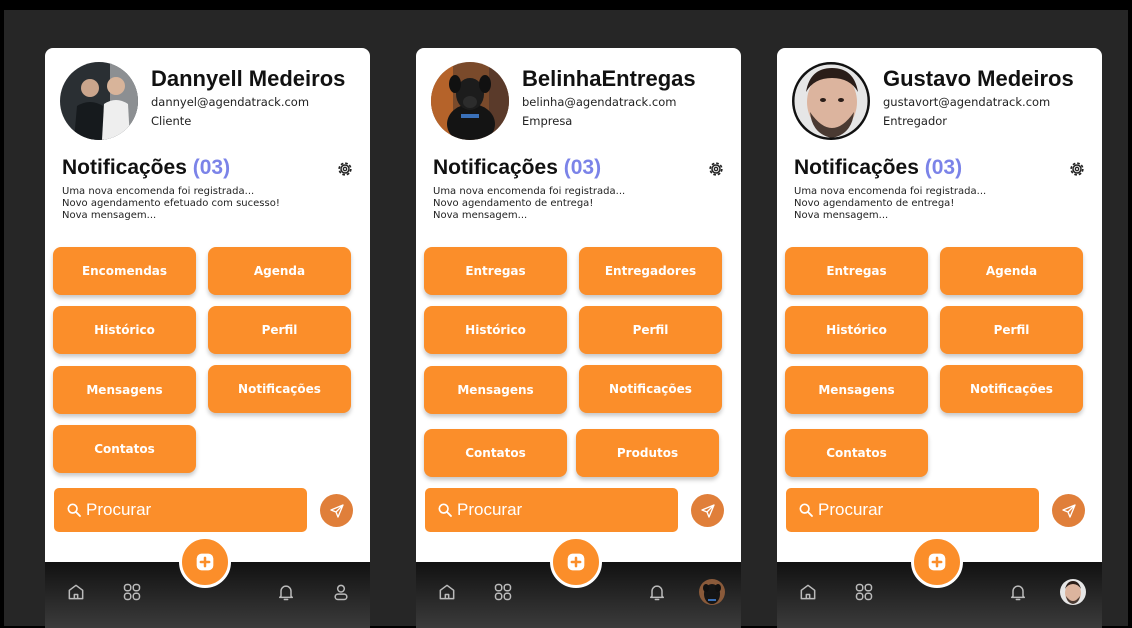 The width and height of the screenshot is (1132, 628). I want to click on menu-button-encomendas: Encomendas, so click(124, 271).